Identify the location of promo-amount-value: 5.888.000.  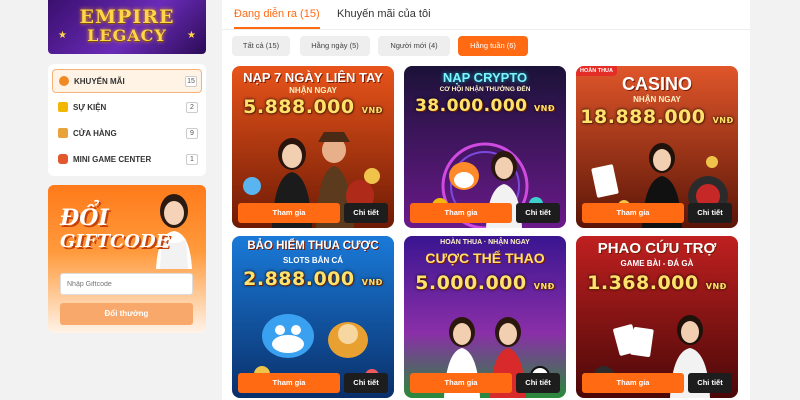
(299, 107).